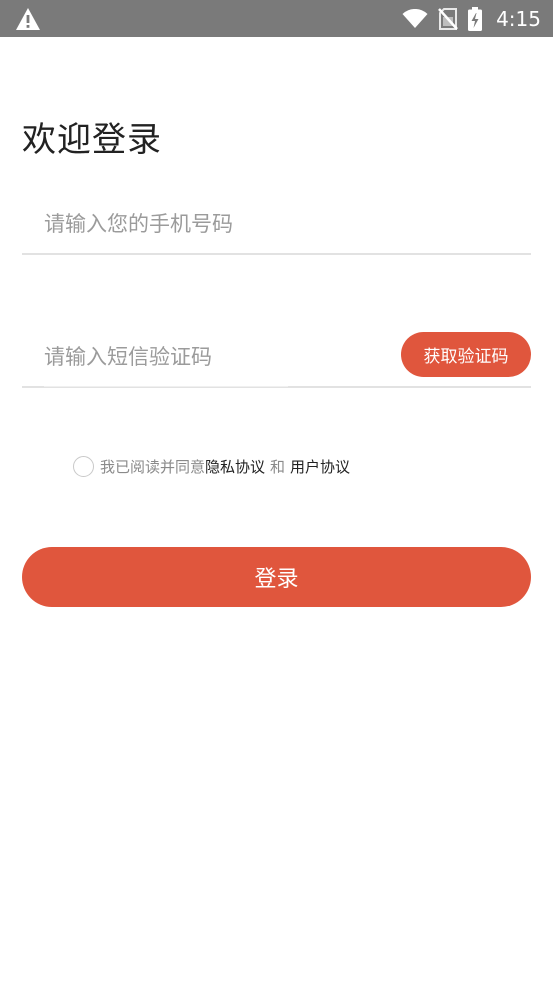 This screenshot has height=983, width=553. What do you see at coordinates (276, 18) in the screenshot?
I see `status-bar: 4:15` at bounding box center [276, 18].